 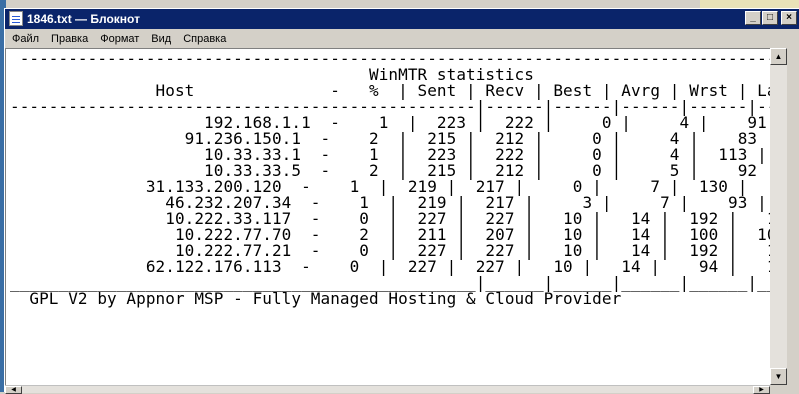 I want to click on close-button: ×, so click(x=789, y=18).